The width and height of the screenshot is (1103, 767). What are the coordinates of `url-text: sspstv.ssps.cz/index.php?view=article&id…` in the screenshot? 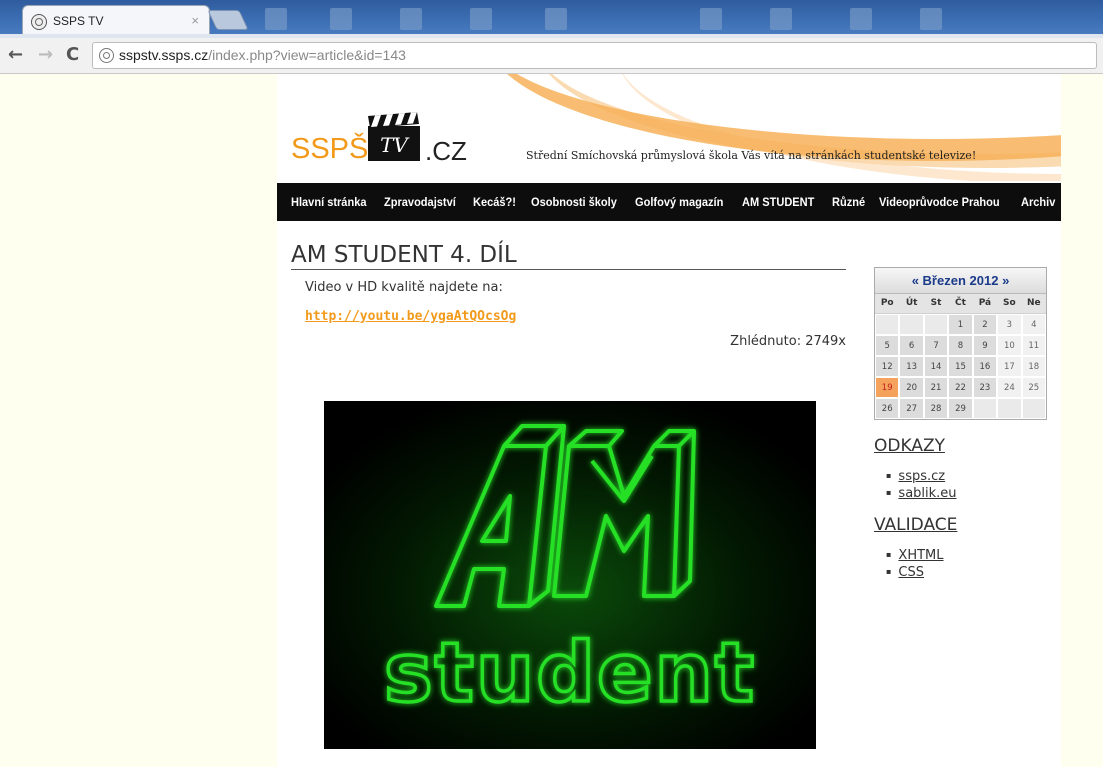 It's located at (262, 55).